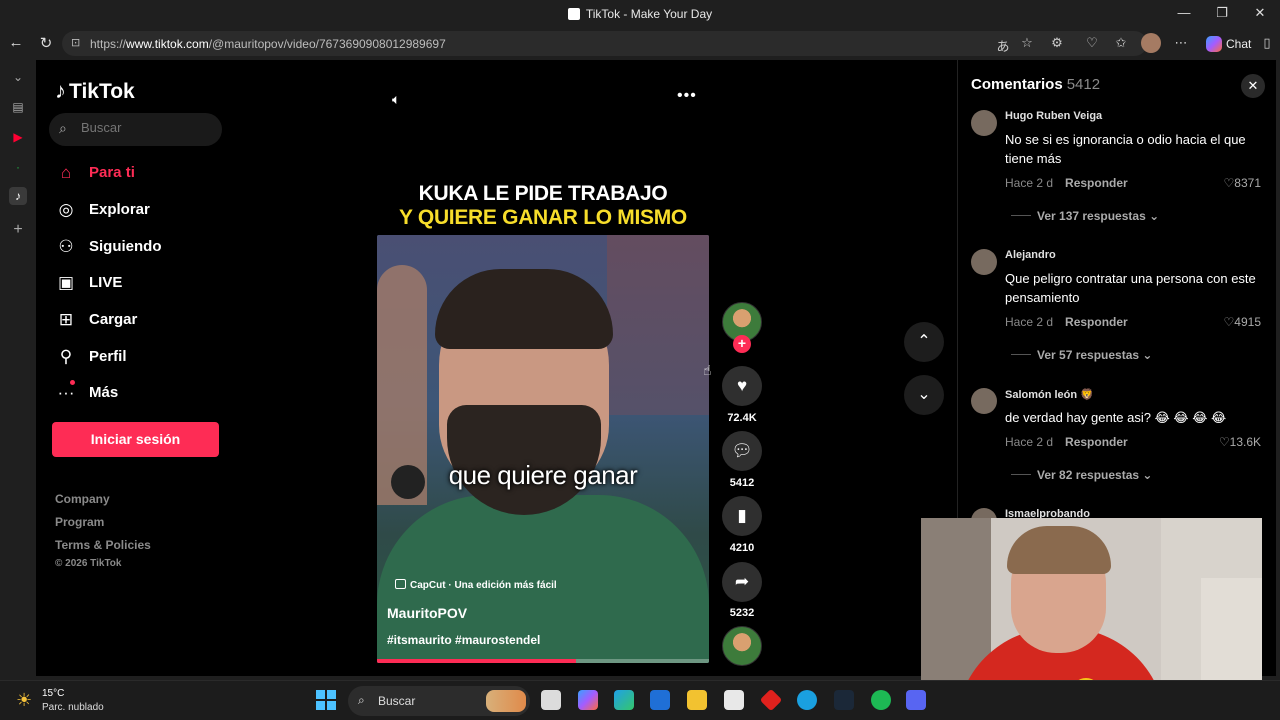  I want to click on video-author: MauritoPOV, so click(427, 613).